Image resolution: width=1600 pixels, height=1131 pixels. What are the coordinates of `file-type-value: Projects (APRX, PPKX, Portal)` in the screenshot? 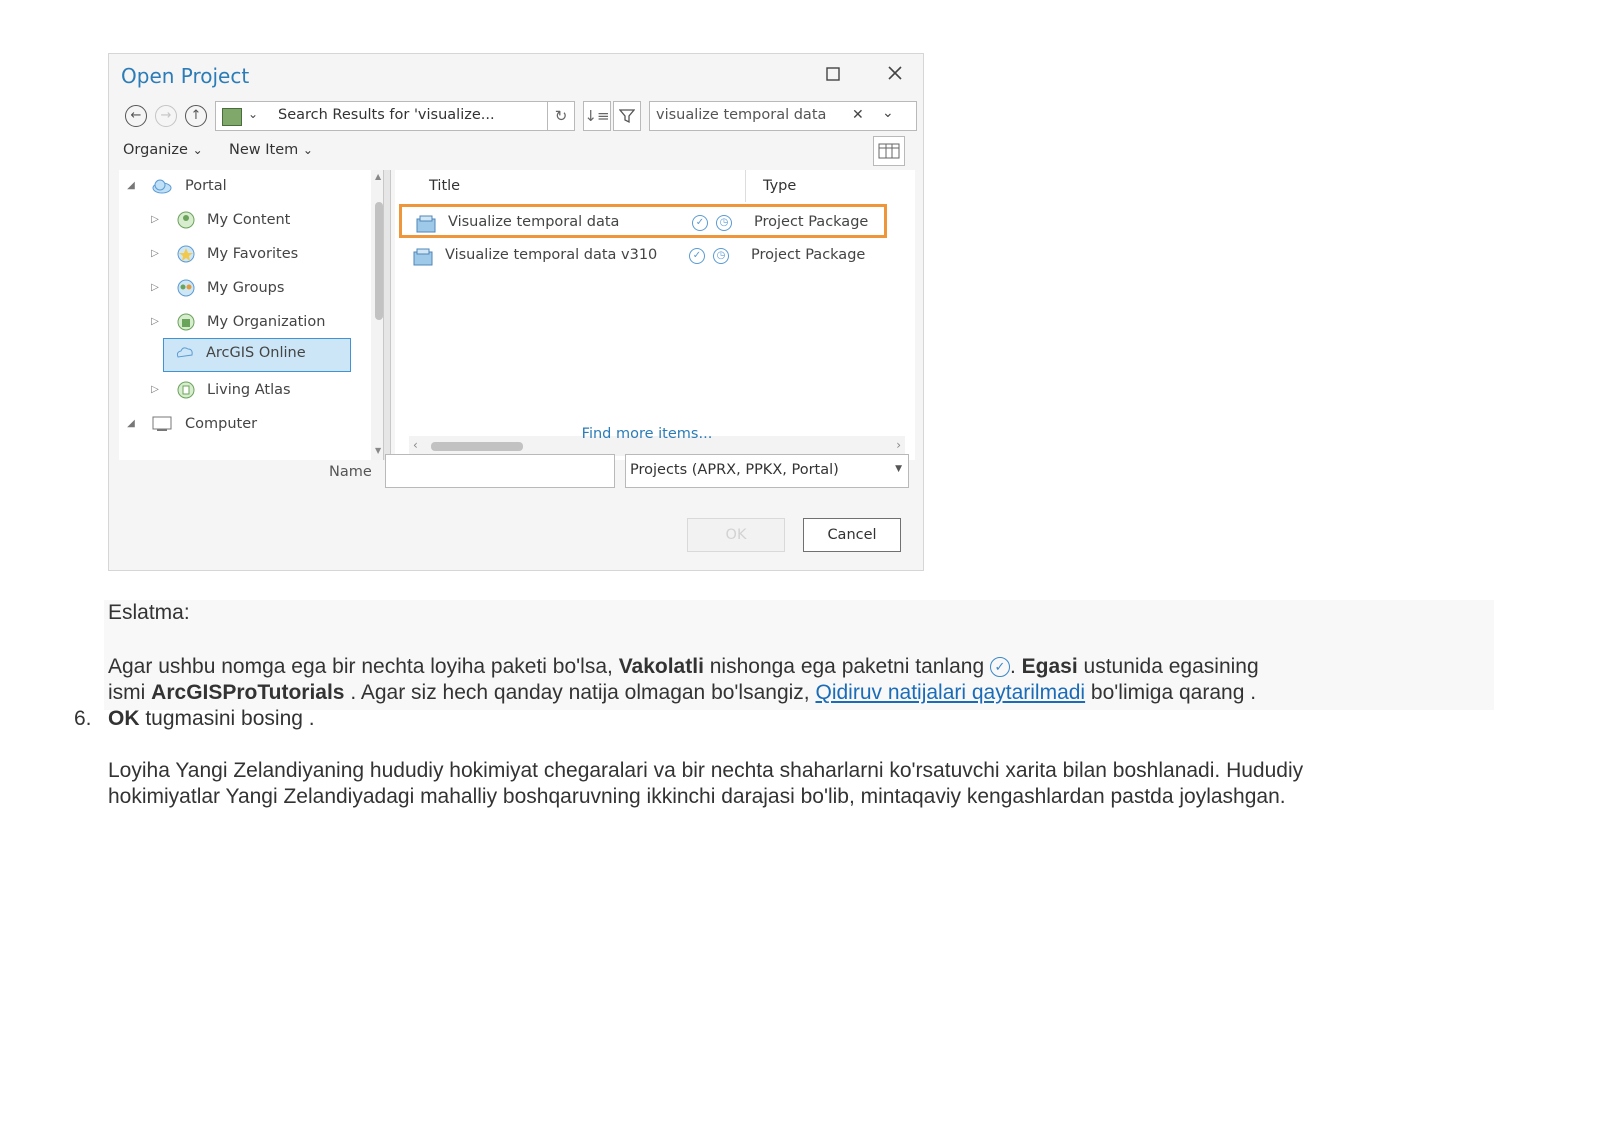 It's located at (734, 470).